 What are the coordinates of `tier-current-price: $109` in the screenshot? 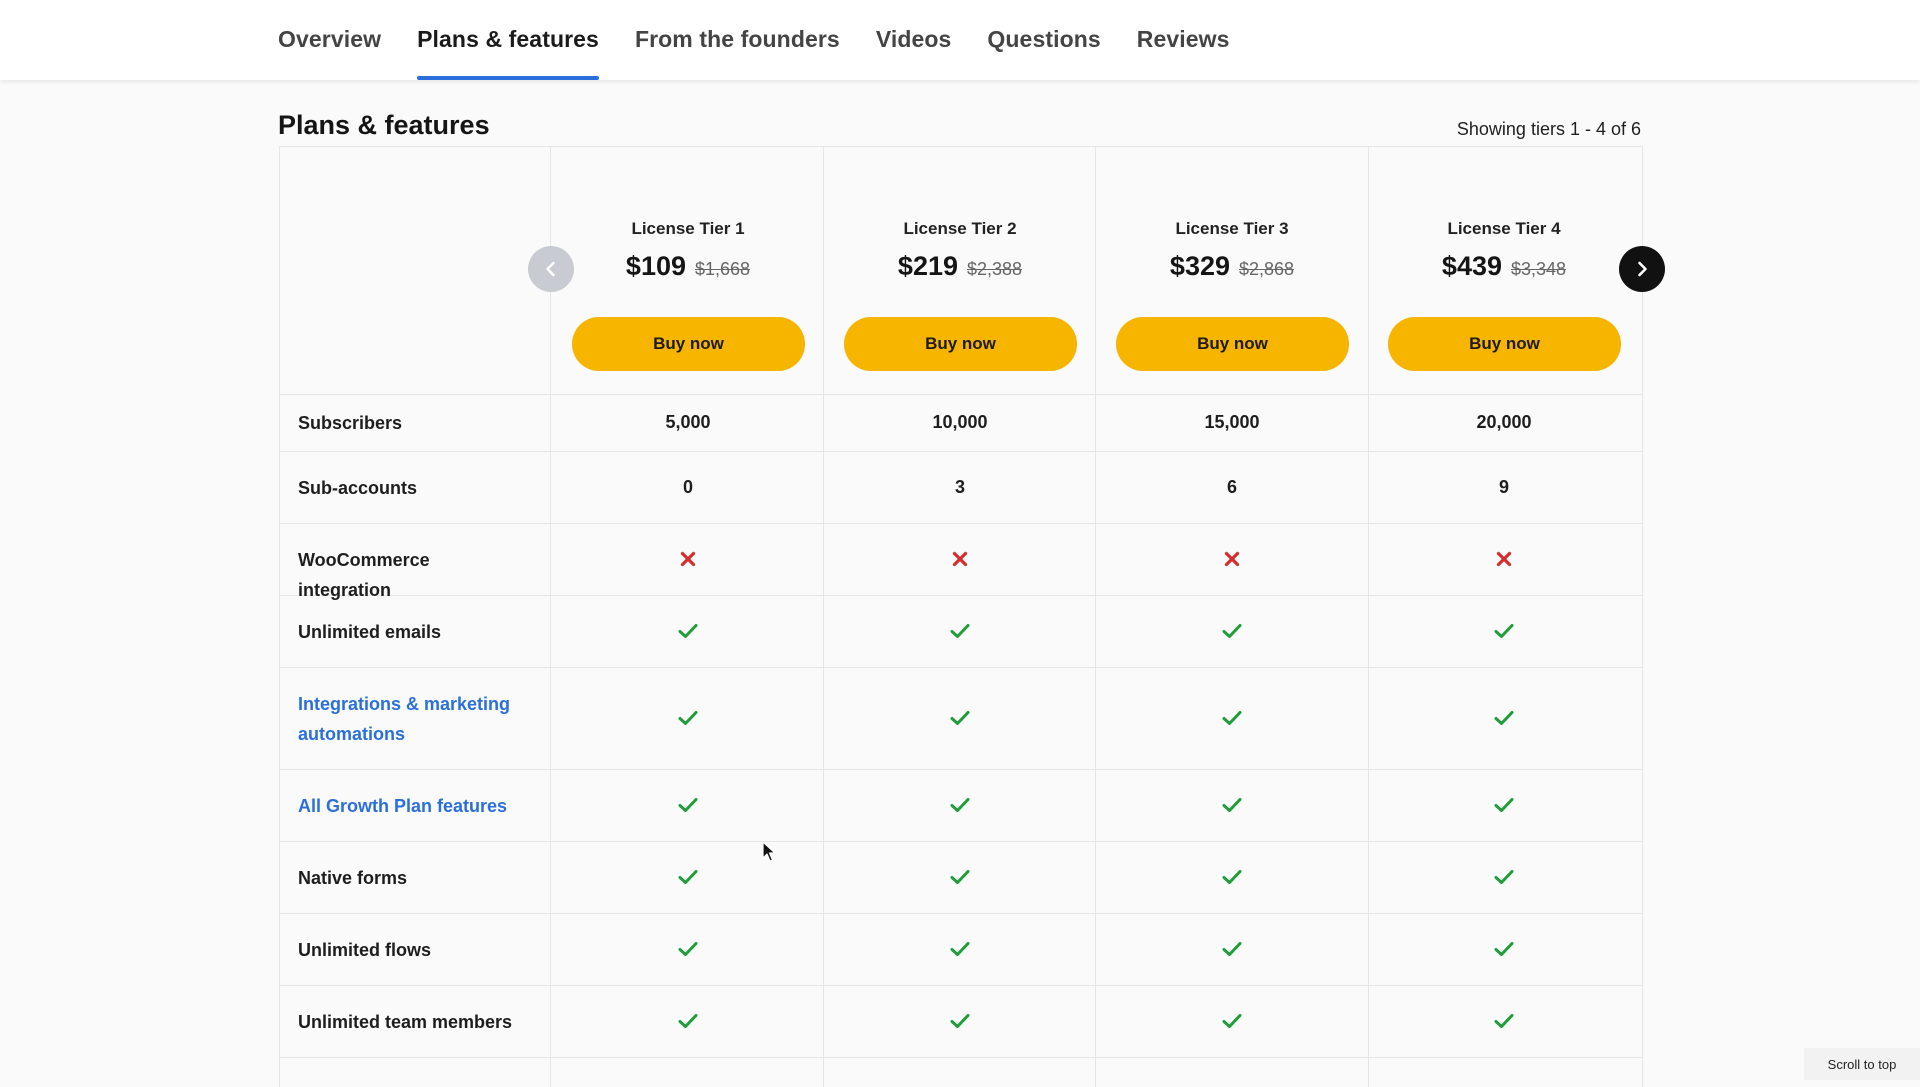 It's located at (655, 266).